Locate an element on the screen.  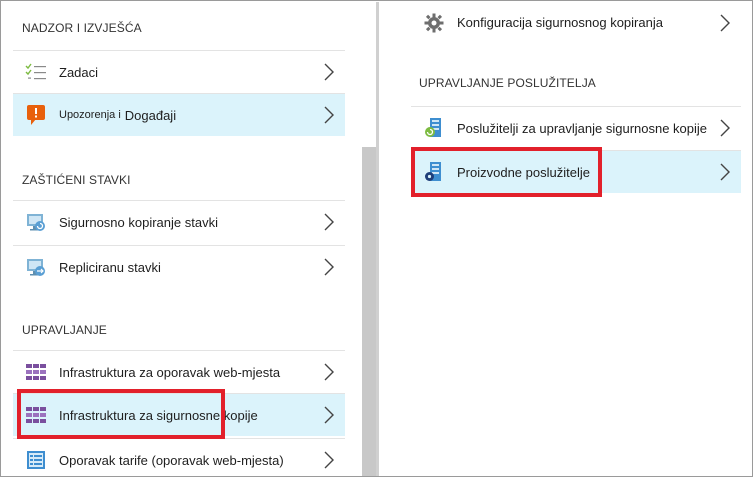
backup-infra-icon is located at coordinates (36, 415).